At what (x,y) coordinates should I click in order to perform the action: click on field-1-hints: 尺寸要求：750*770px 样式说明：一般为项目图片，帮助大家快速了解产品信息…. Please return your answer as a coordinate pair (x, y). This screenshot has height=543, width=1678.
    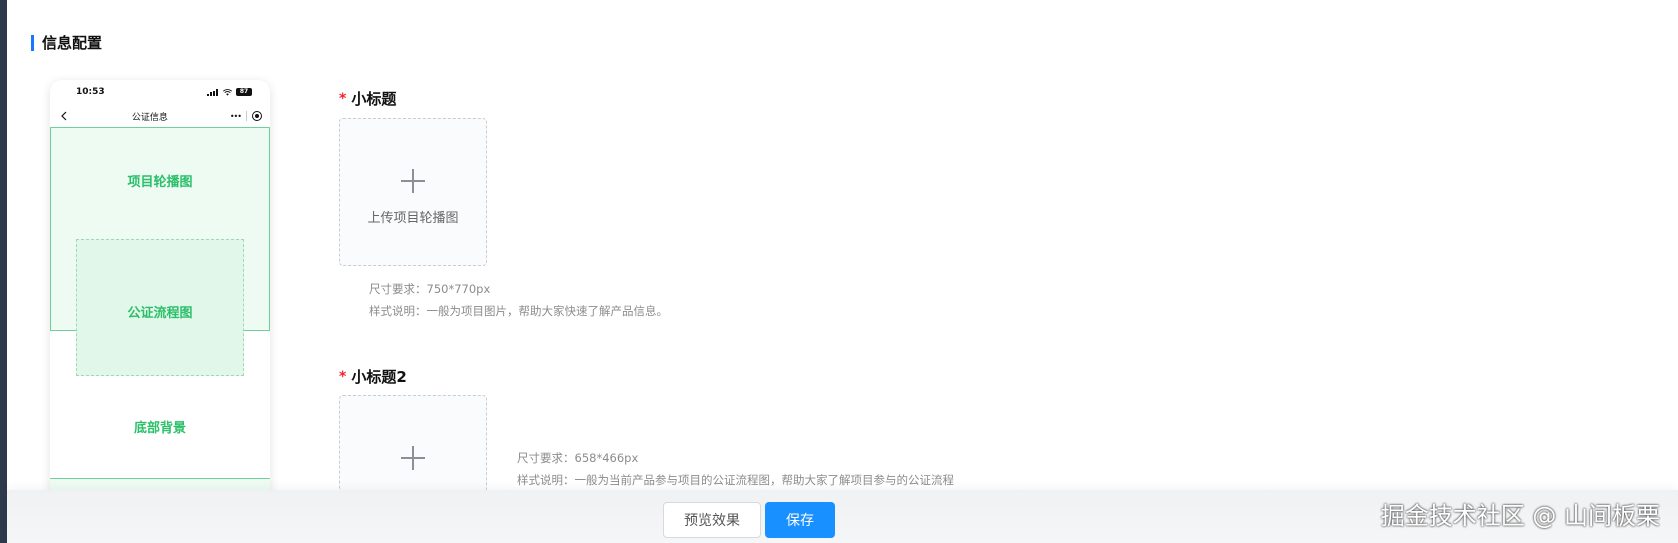
    Looking at the image, I should click on (518, 300).